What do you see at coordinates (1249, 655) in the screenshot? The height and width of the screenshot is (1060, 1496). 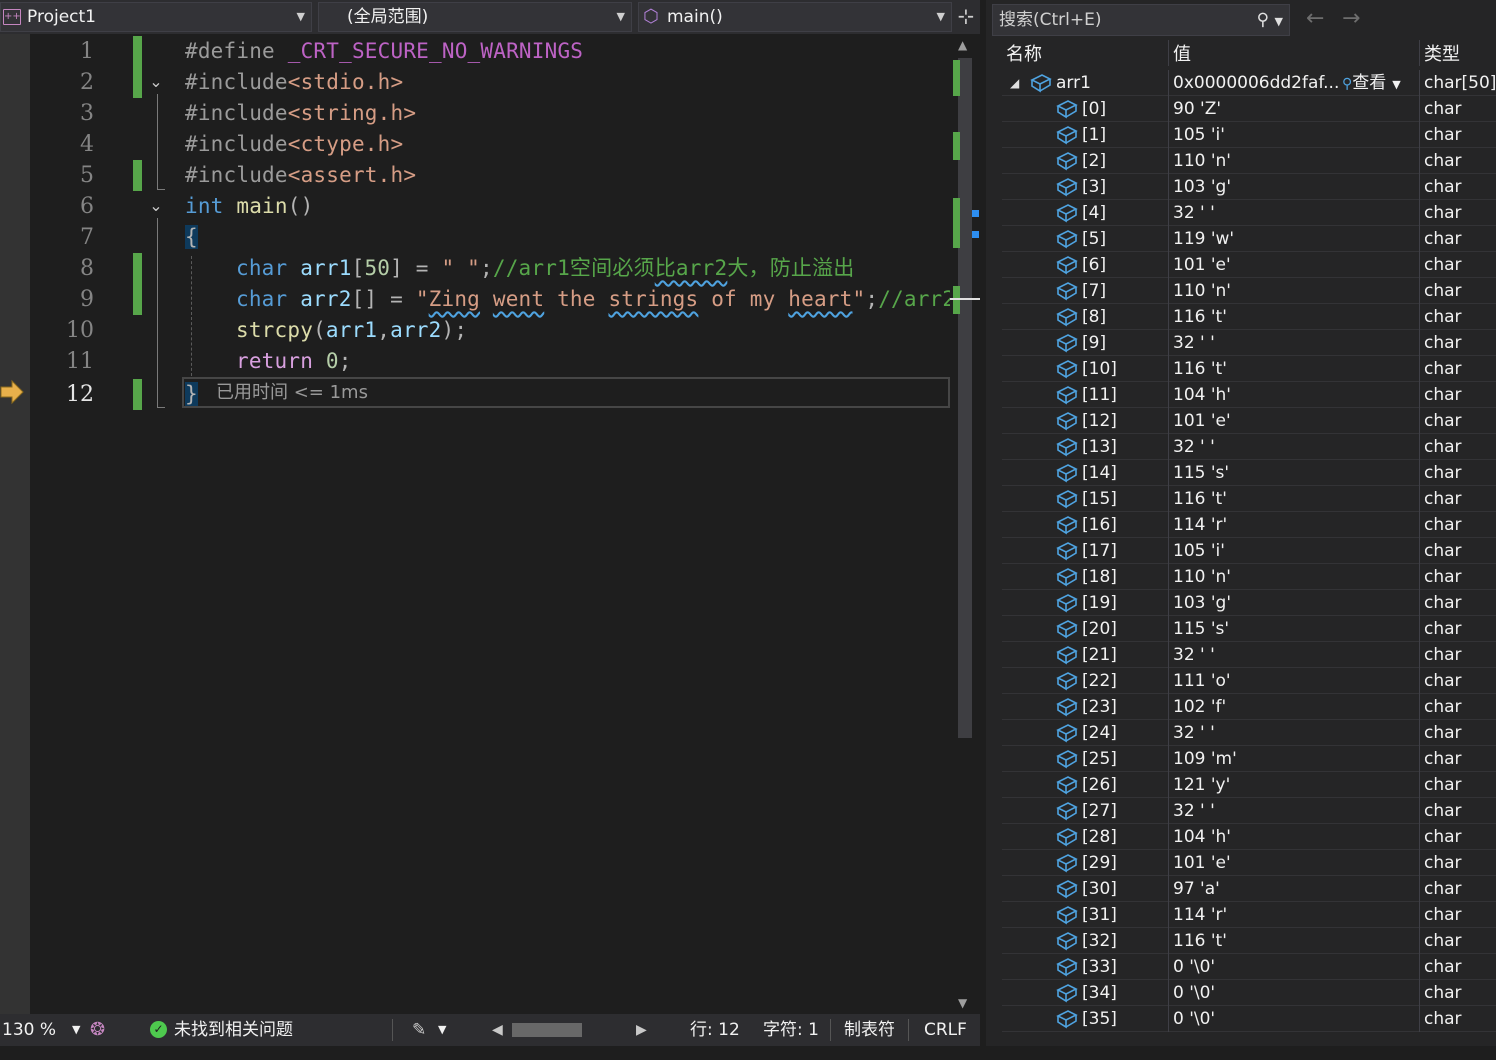 I see `watch-row: [21] 32 ' ' char` at bounding box center [1249, 655].